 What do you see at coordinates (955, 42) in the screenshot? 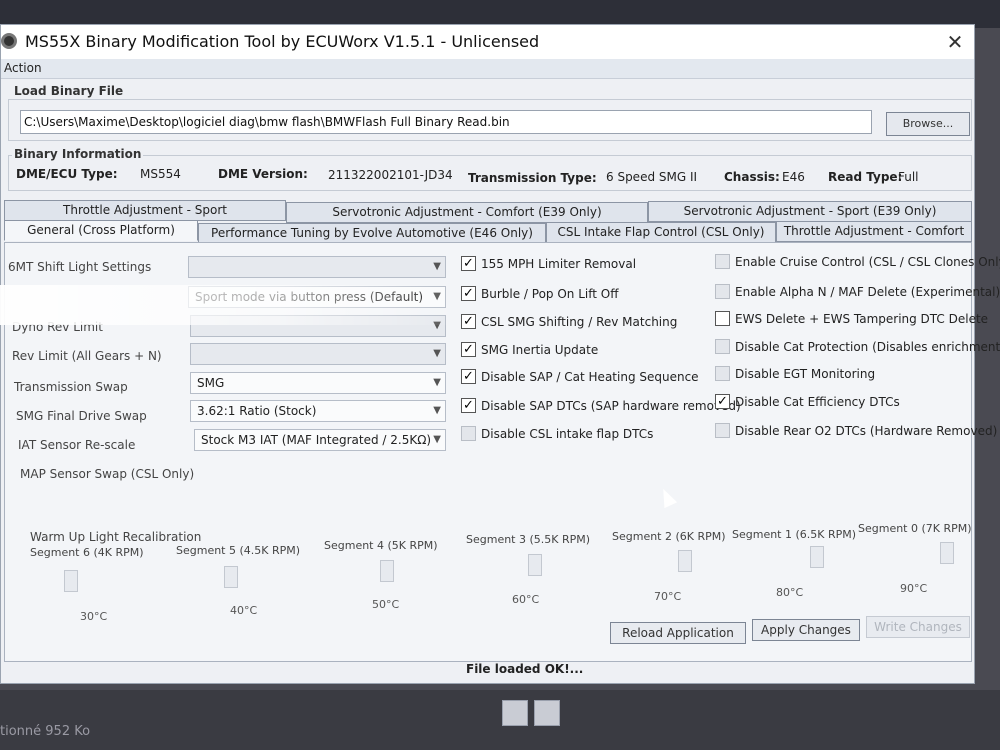
I see `close-icon: ✕` at bounding box center [955, 42].